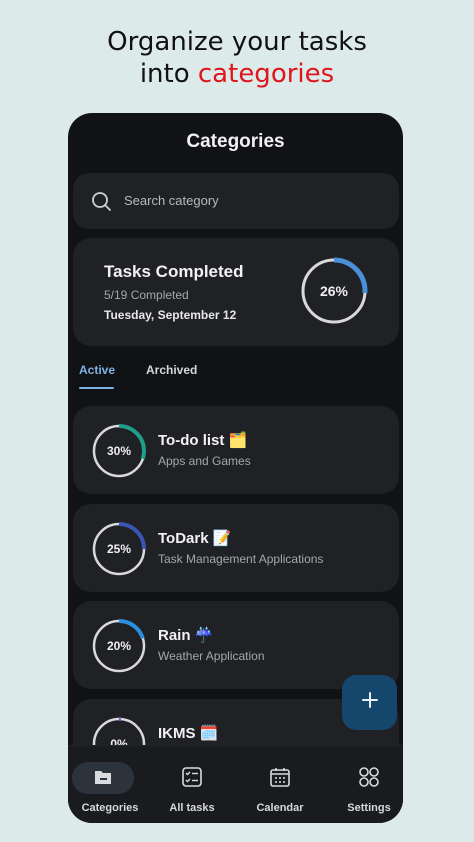 The width and height of the screenshot is (474, 842). What do you see at coordinates (204, 461) in the screenshot?
I see `category-description: Apps and Games` at bounding box center [204, 461].